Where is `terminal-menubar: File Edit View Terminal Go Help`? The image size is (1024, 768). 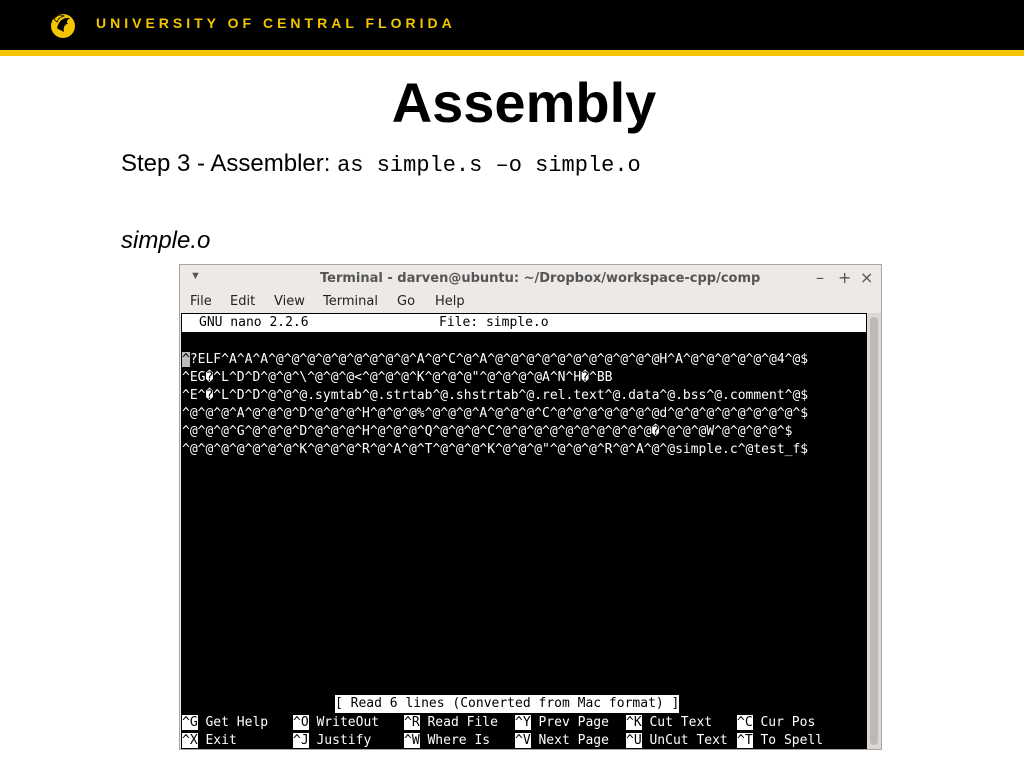 terminal-menubar: File Edit View Terminal Go Help is located at coordinates (530, 303).